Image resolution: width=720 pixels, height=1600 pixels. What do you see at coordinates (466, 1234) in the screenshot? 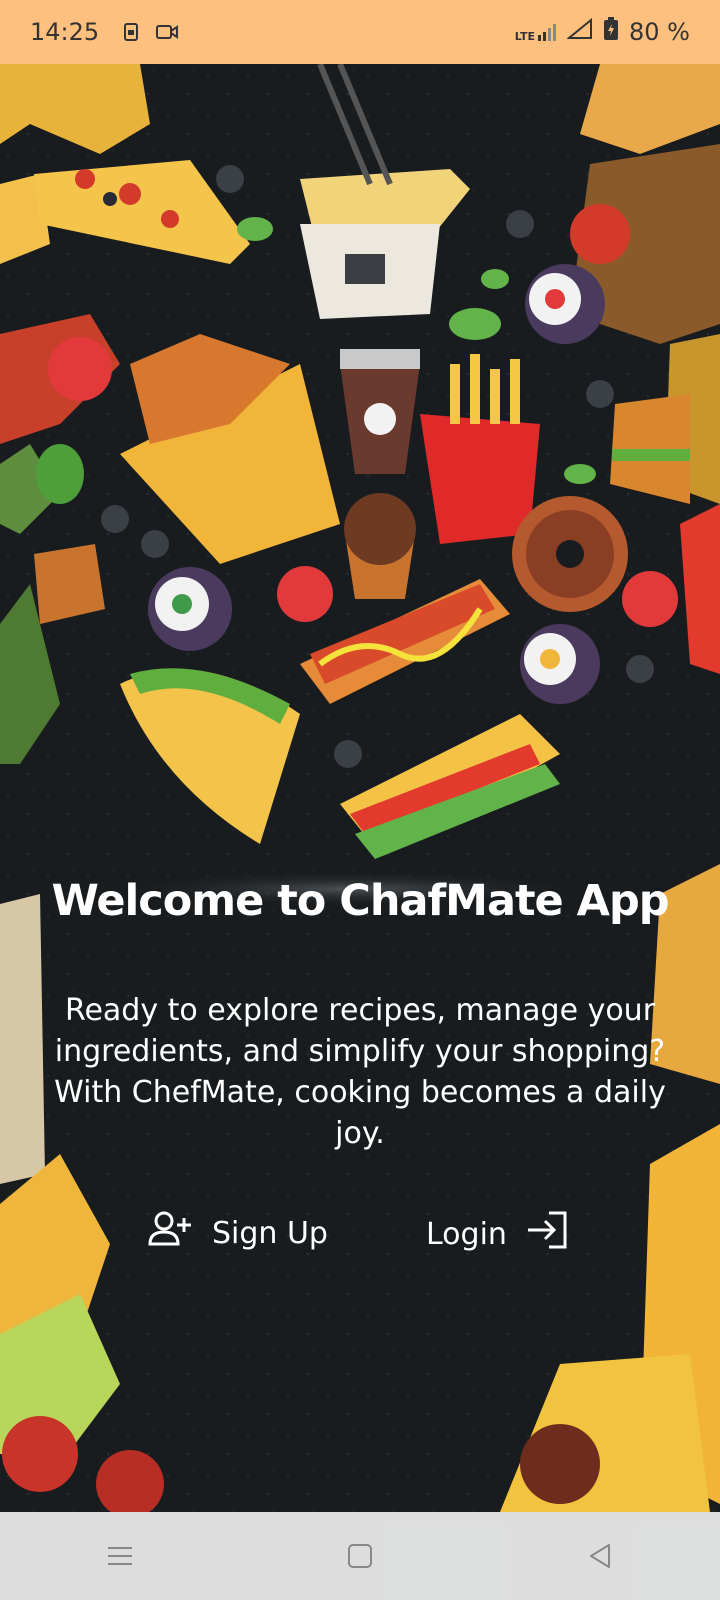
I see `login-label: Login` at bounding box center [466, 1234].